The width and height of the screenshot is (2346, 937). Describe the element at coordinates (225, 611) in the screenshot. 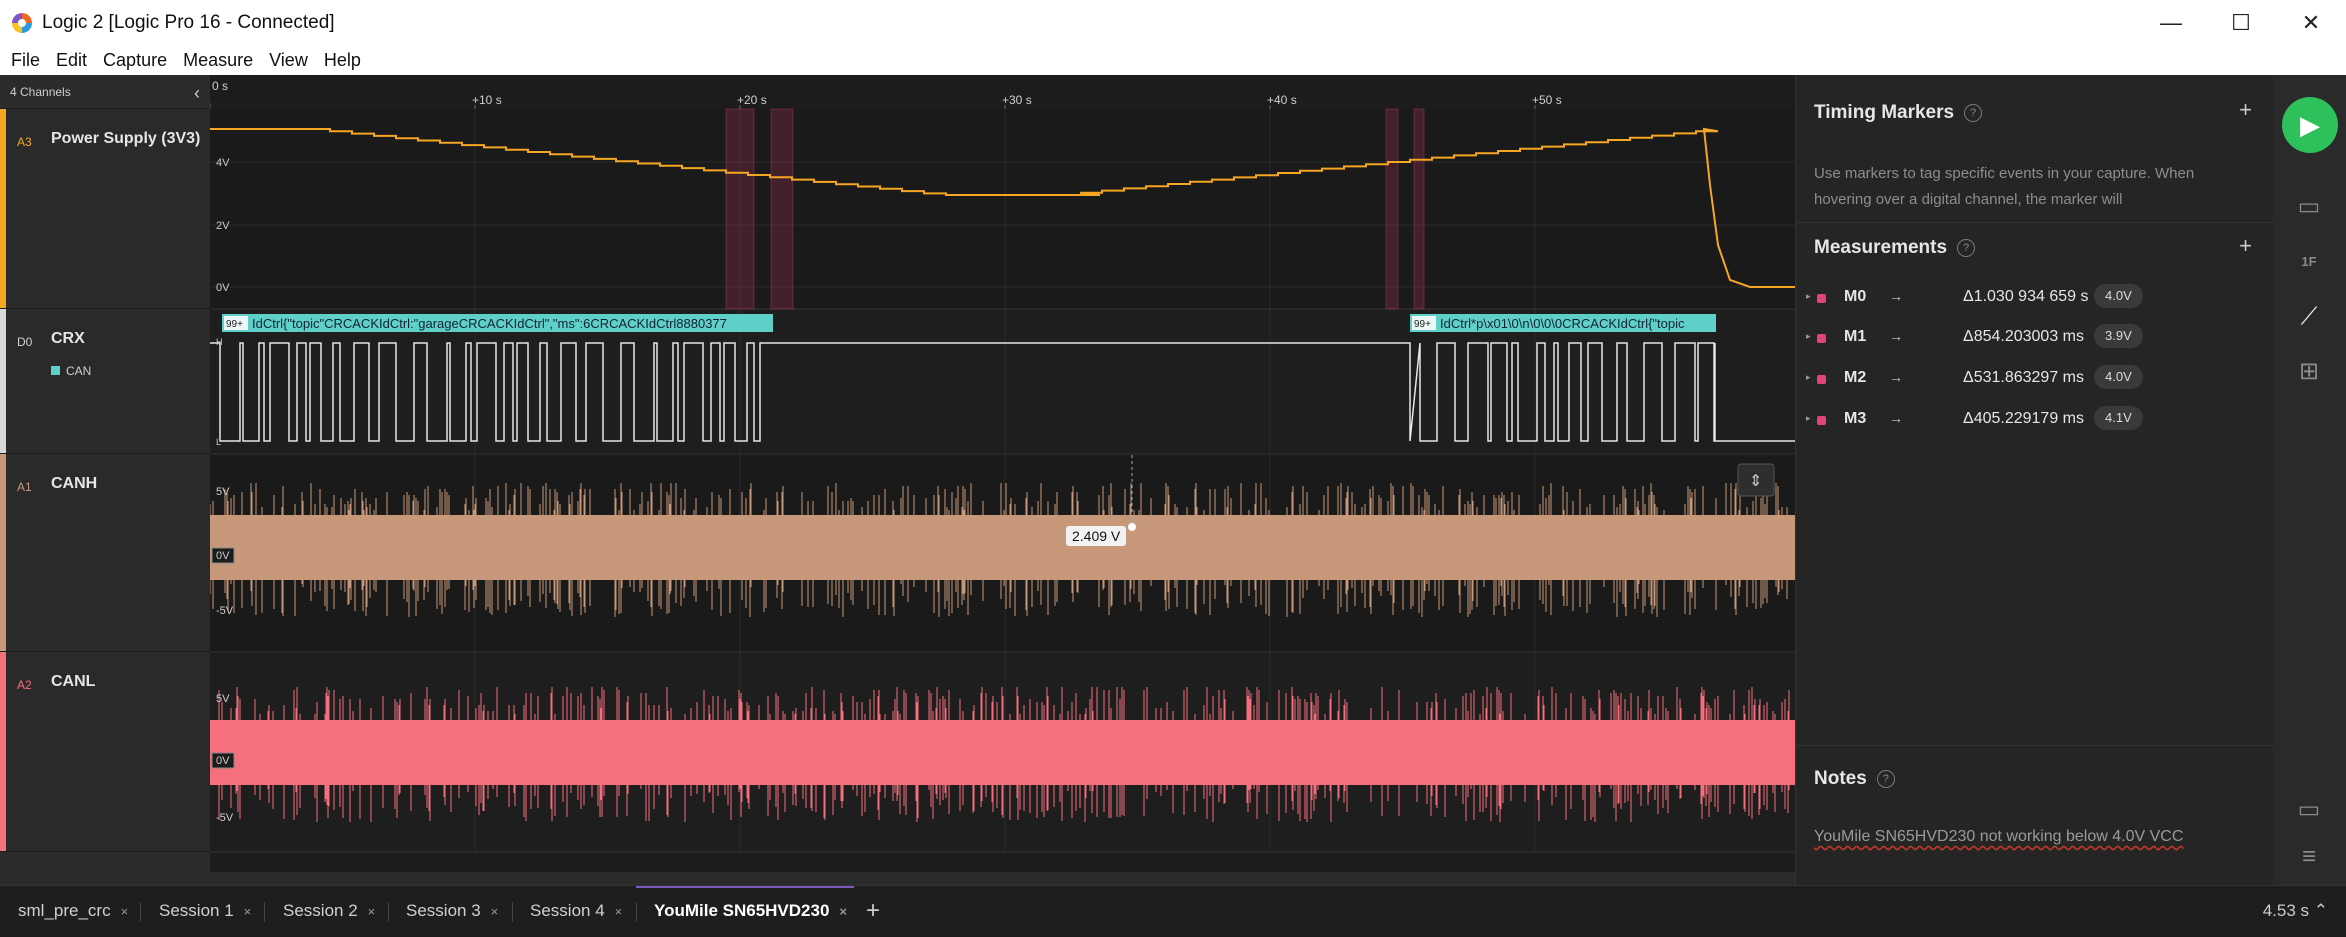

I see `canh-axis-label: -5V` at that location.